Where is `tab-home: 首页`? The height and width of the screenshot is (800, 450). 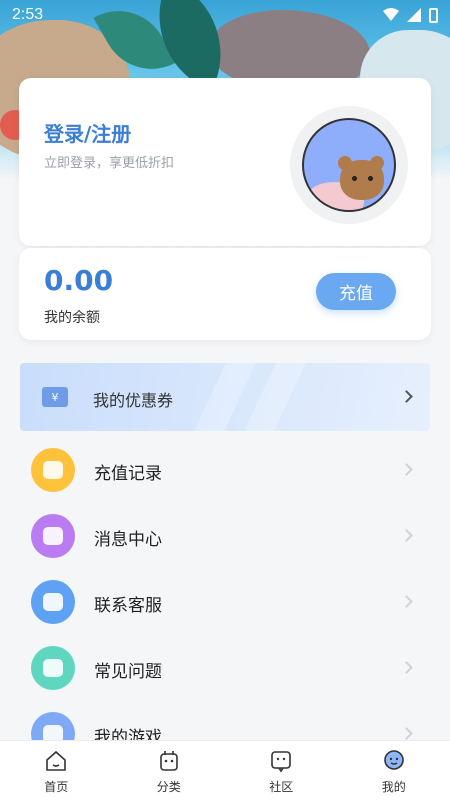 tab-home: 首页 is located at coordinates (56, 770).